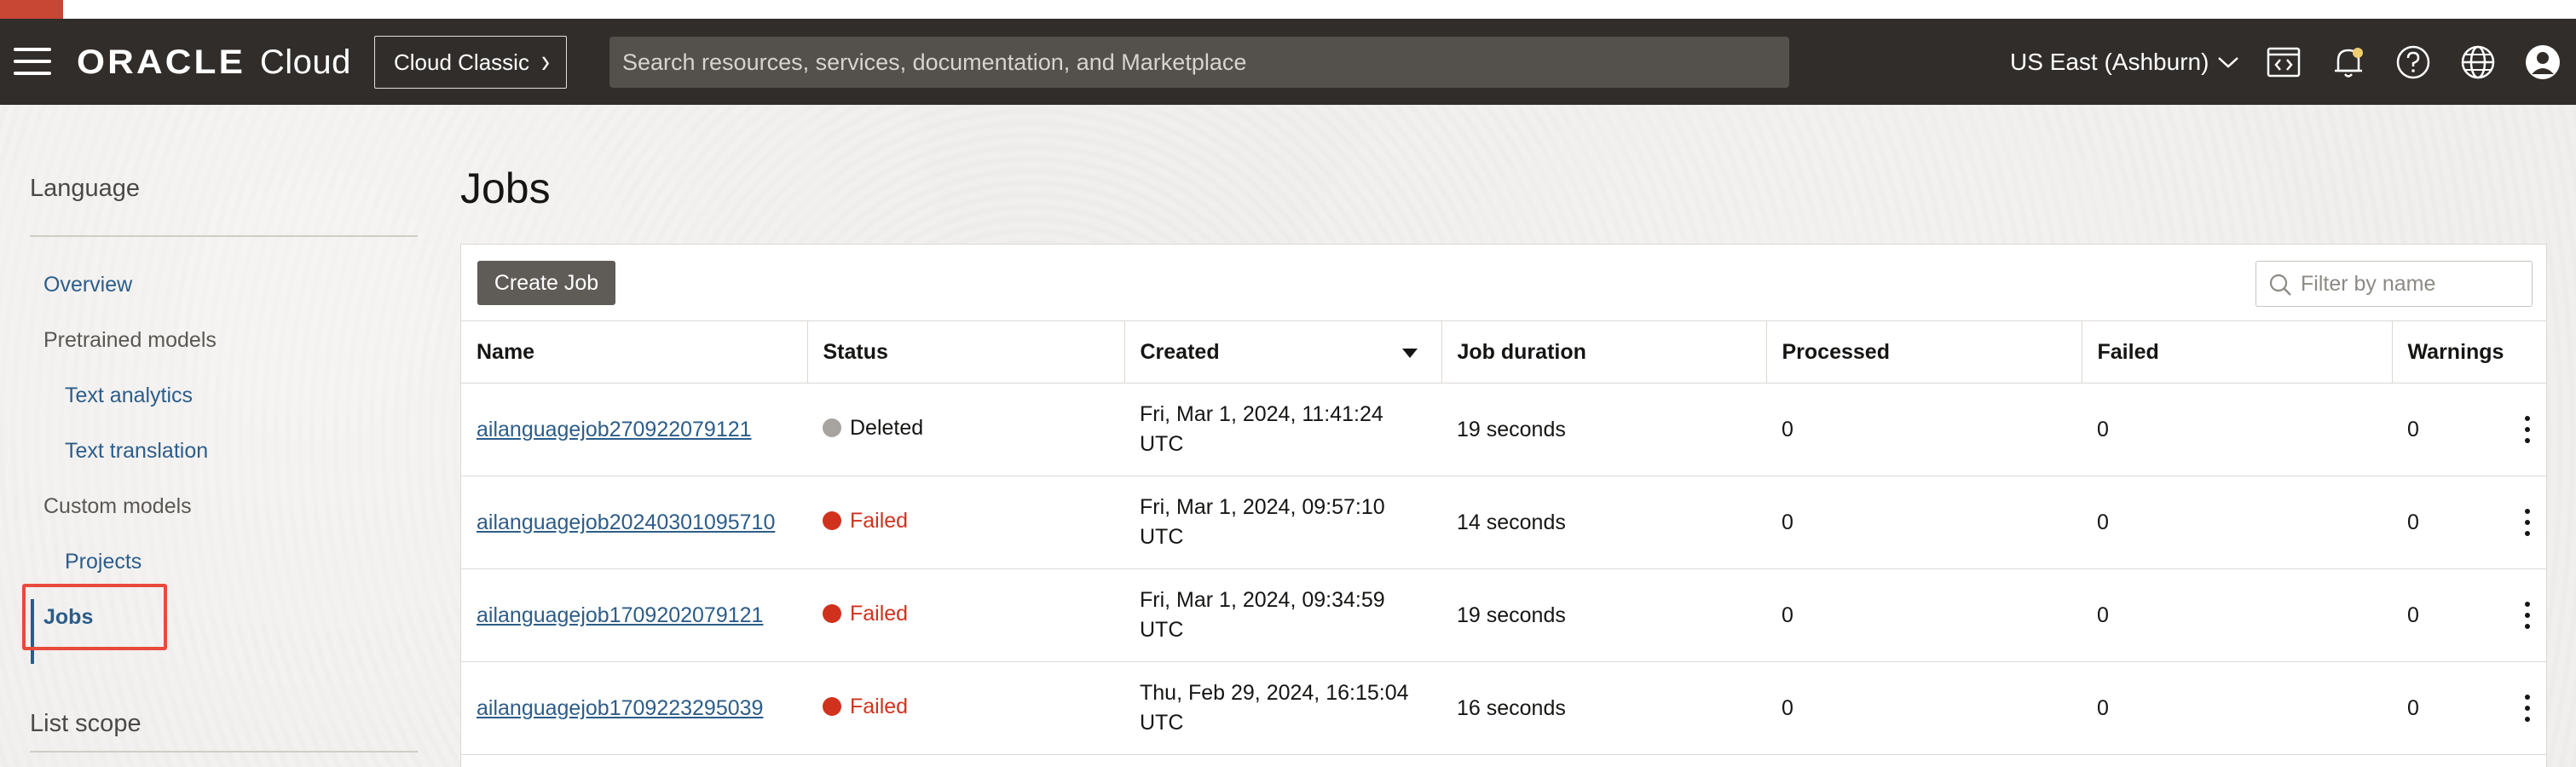 The width and height of the screenshot is (2576, 767). Describe the element at coordinates (1262, 507) in the screenshot. I see `created-date: Fri, Mar 1, 2024, 09:57:10` at that location.